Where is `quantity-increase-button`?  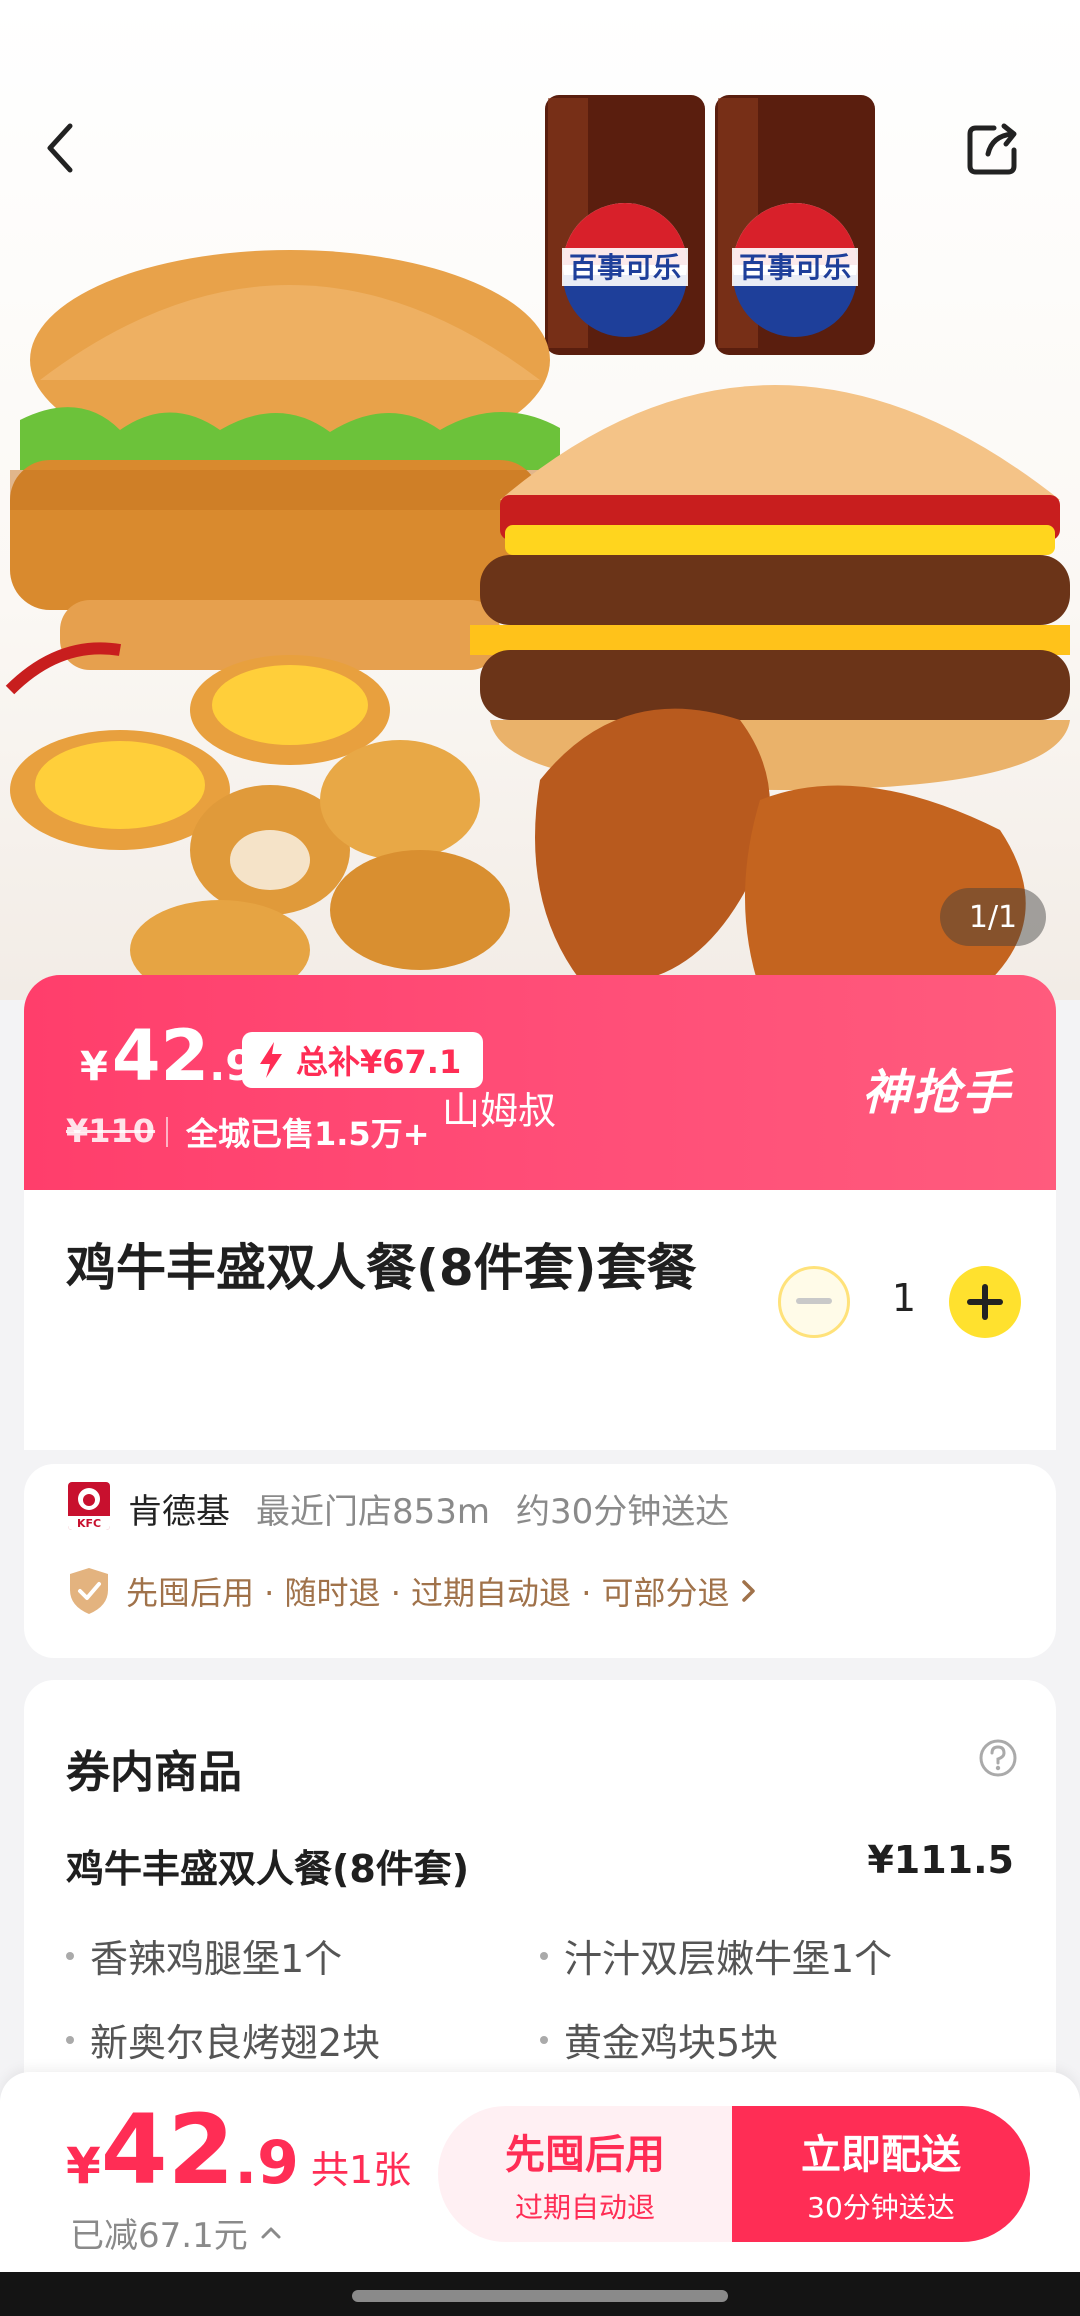
quantity-increase-button is located at coordinates (985, 1302).